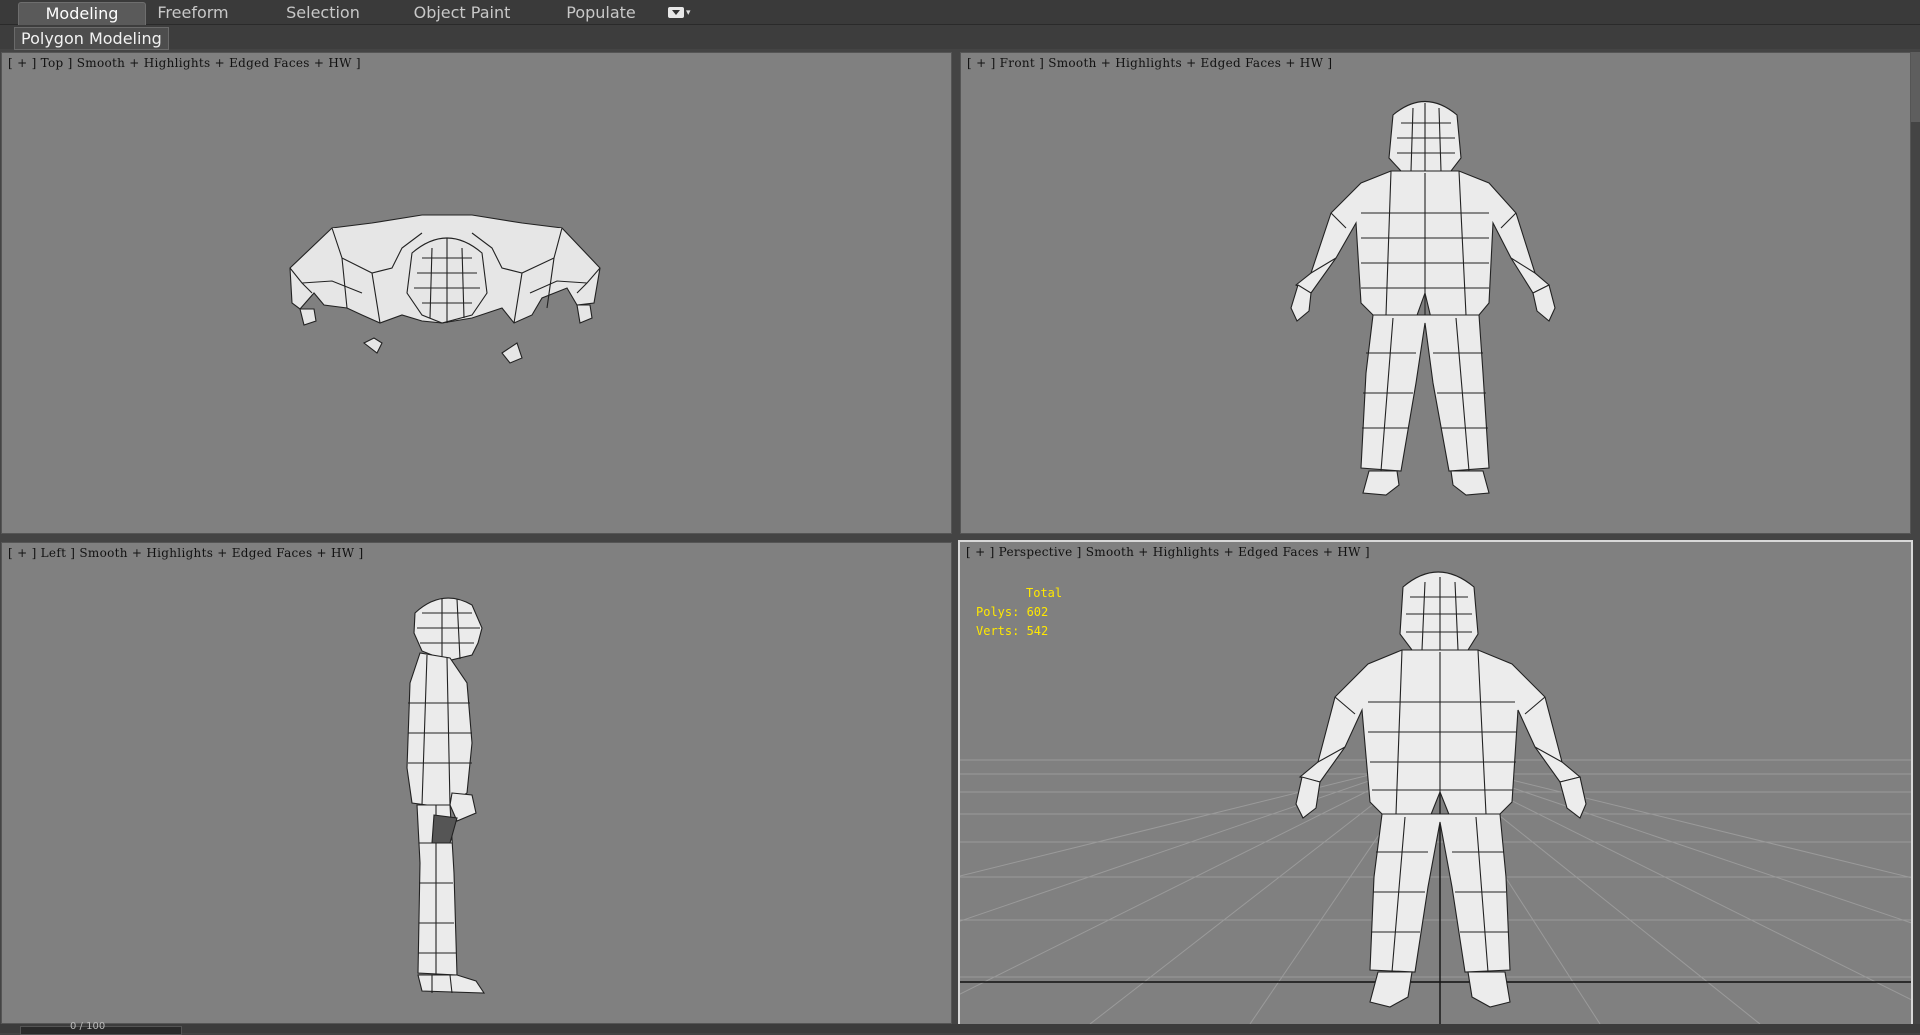 The width and height of the screenshot is (1920, 1035). I want to click on ribbon-scrollbar, so click(1915, 87).